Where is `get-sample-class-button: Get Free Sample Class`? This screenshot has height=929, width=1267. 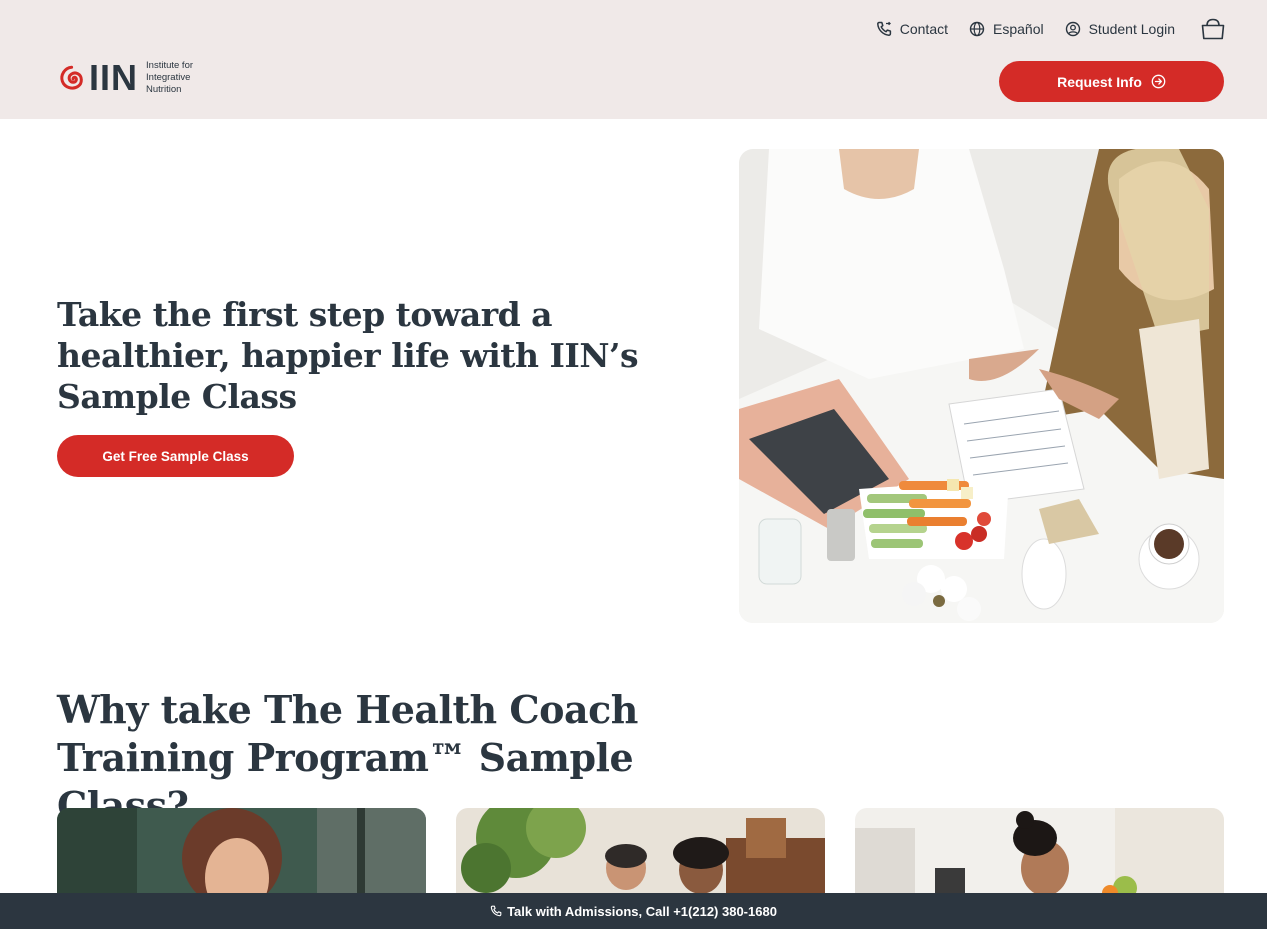 get-sample-class-button: Get Free Sample Class is located at coordinates (175, 456).